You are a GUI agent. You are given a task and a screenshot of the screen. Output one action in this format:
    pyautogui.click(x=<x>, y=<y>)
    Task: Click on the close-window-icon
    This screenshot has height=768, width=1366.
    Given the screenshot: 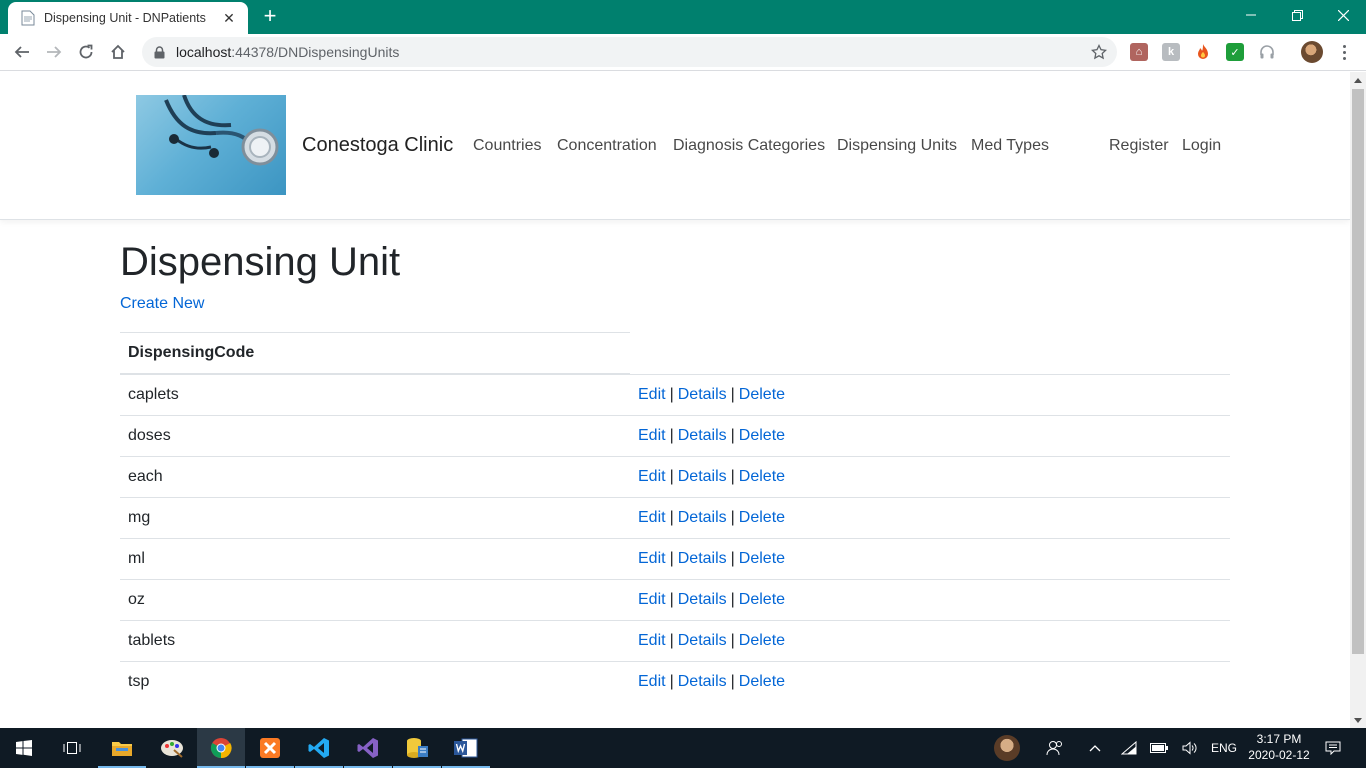 What is the action you would take?
    pyautogui.click(x=1343, y=15)
    